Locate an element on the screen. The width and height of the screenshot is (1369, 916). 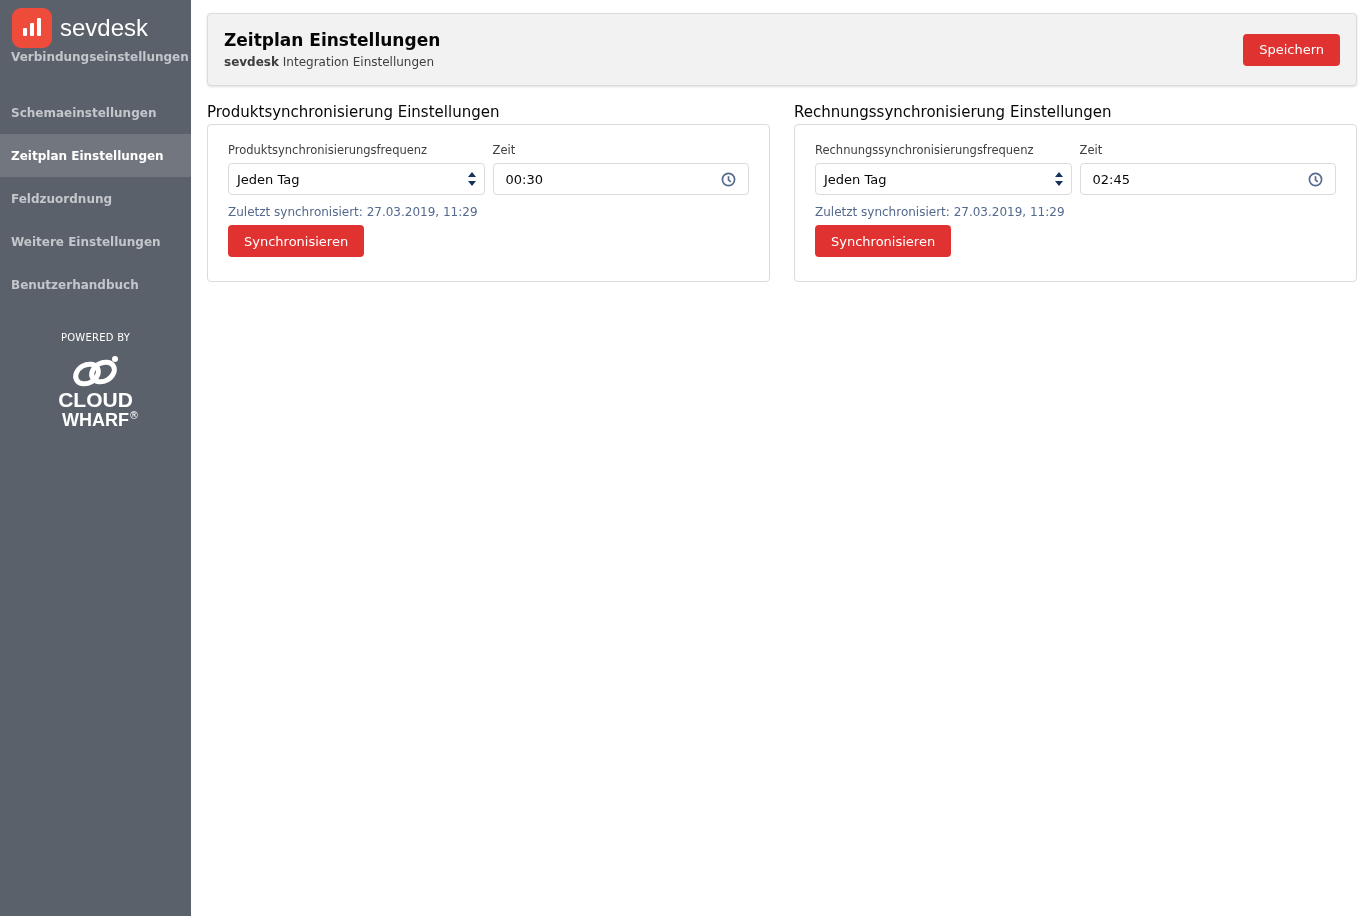
time-input: 02:45 is located at coordinates (1207, 179).